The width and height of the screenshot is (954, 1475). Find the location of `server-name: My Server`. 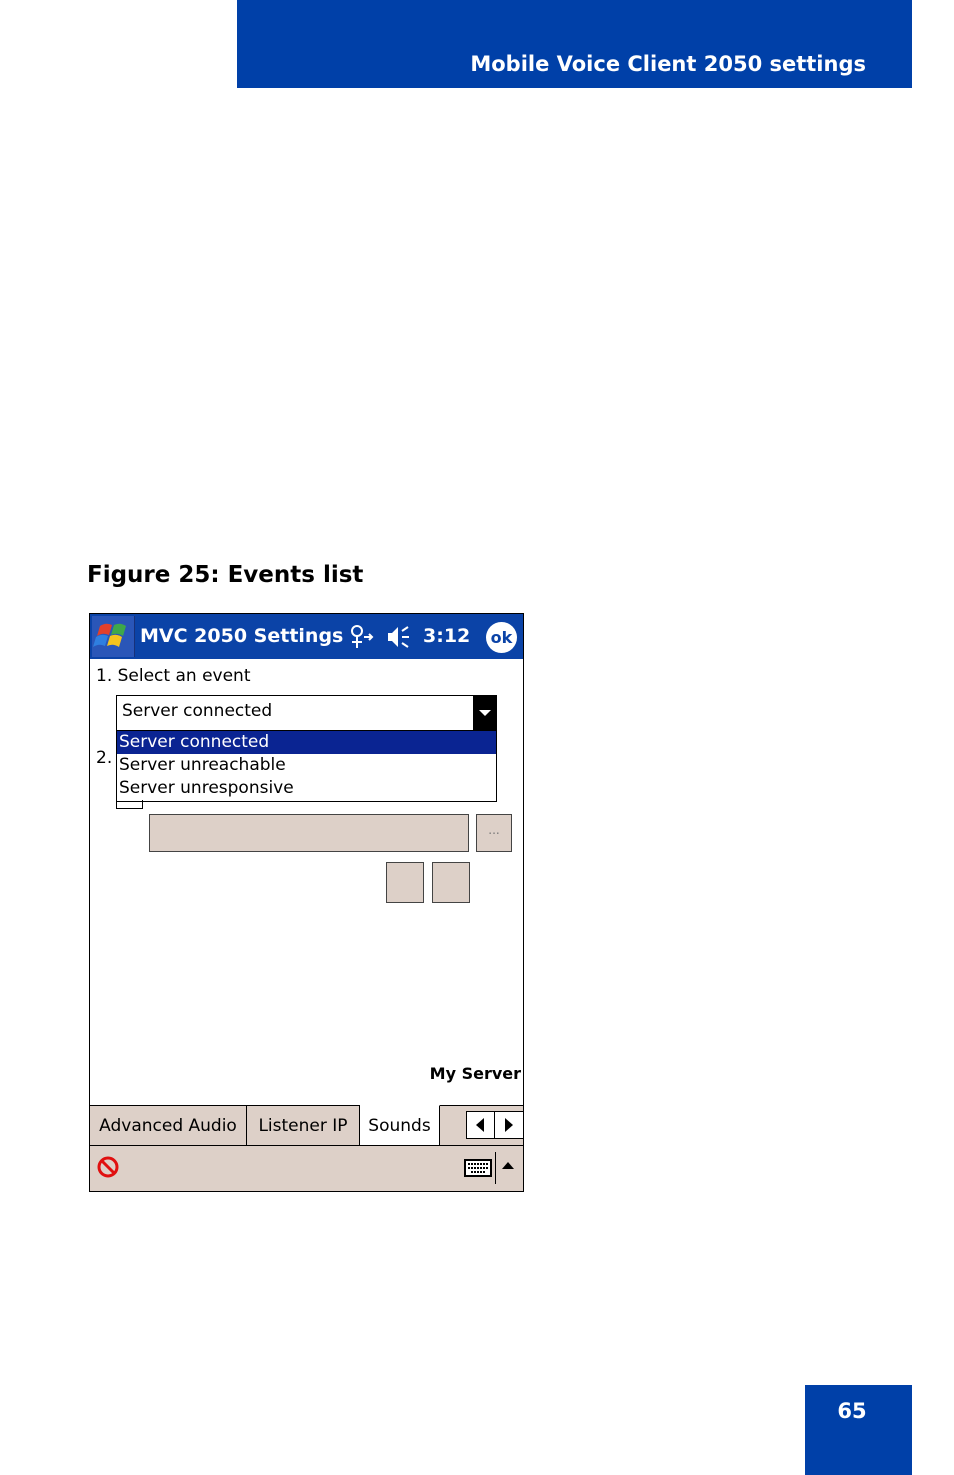

server-name: My Server is located at coordinates (475, 1073).